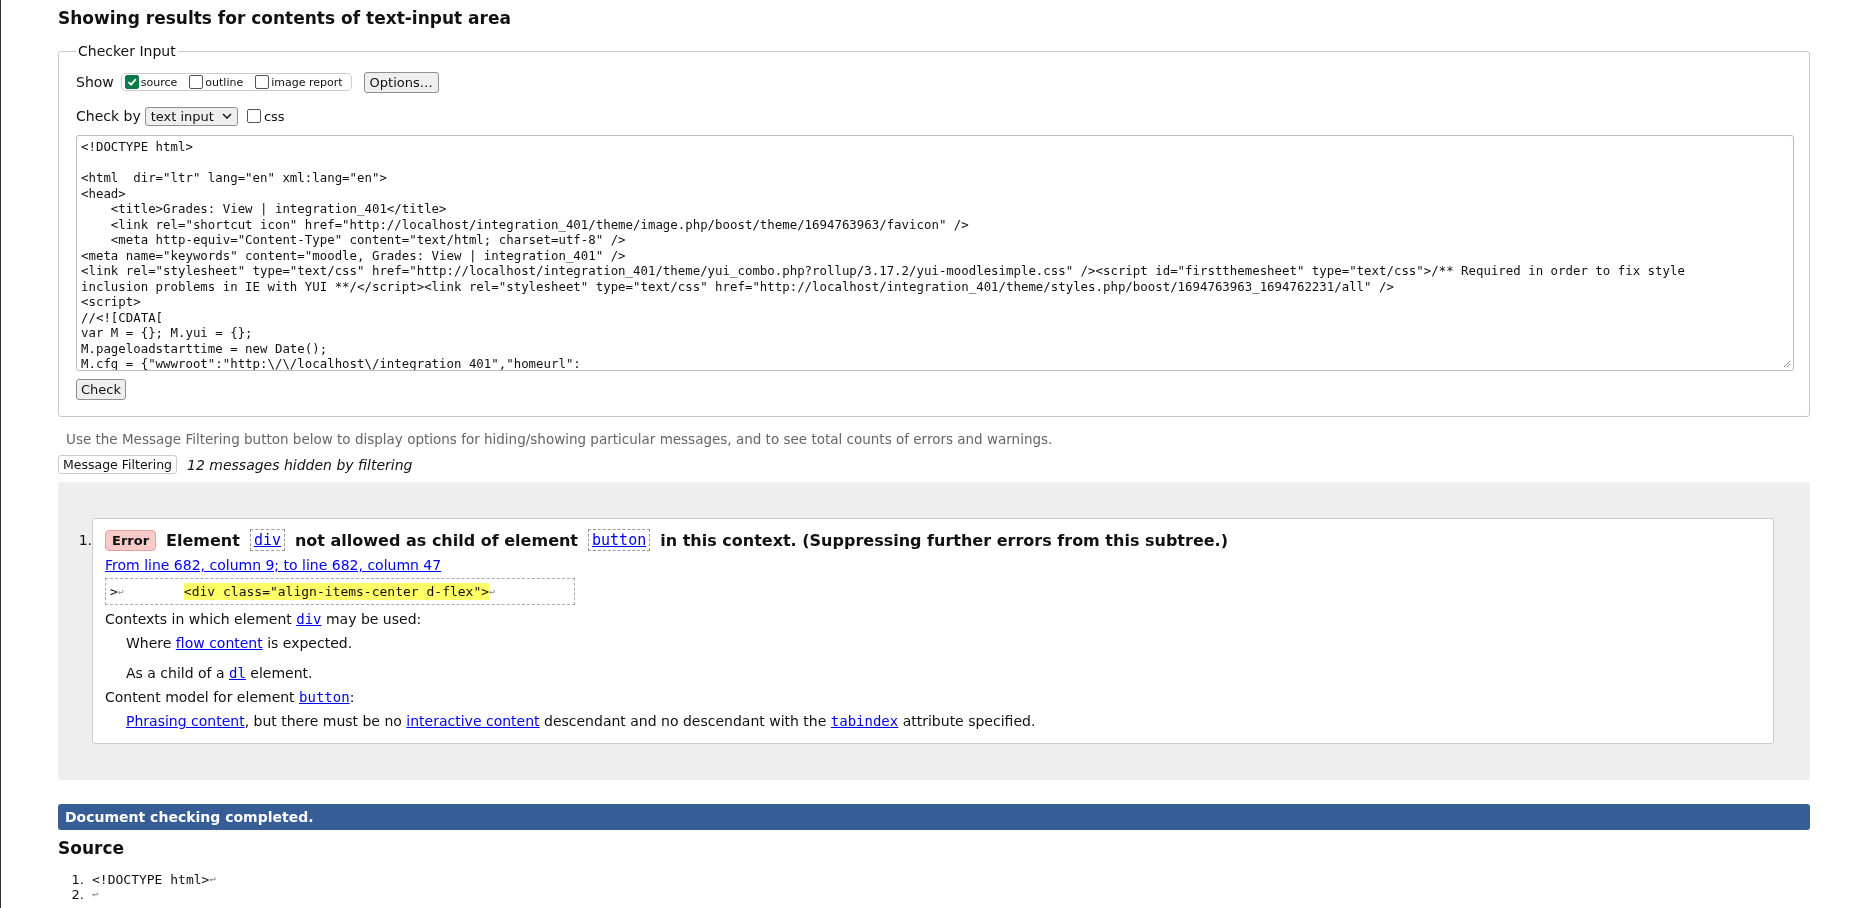  I want to click on description-text: :, so click(352, 697).